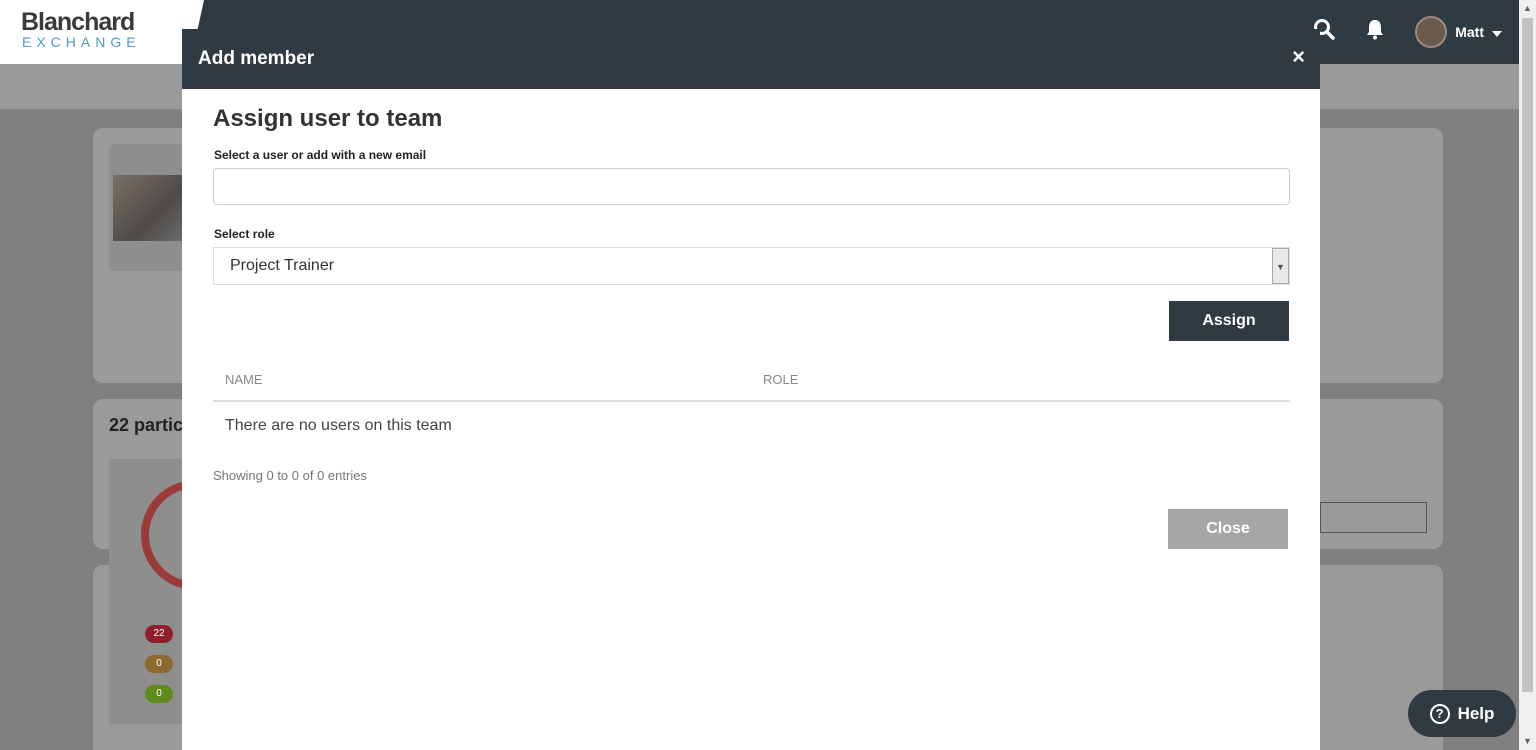 This screenshot has height=750, width=1536. What do you see at coordinates (290, 475) in the screenshot?
I see `table-entries-info: Showing 0 to 0 of 0 entries` at bounding box center [290, 475].